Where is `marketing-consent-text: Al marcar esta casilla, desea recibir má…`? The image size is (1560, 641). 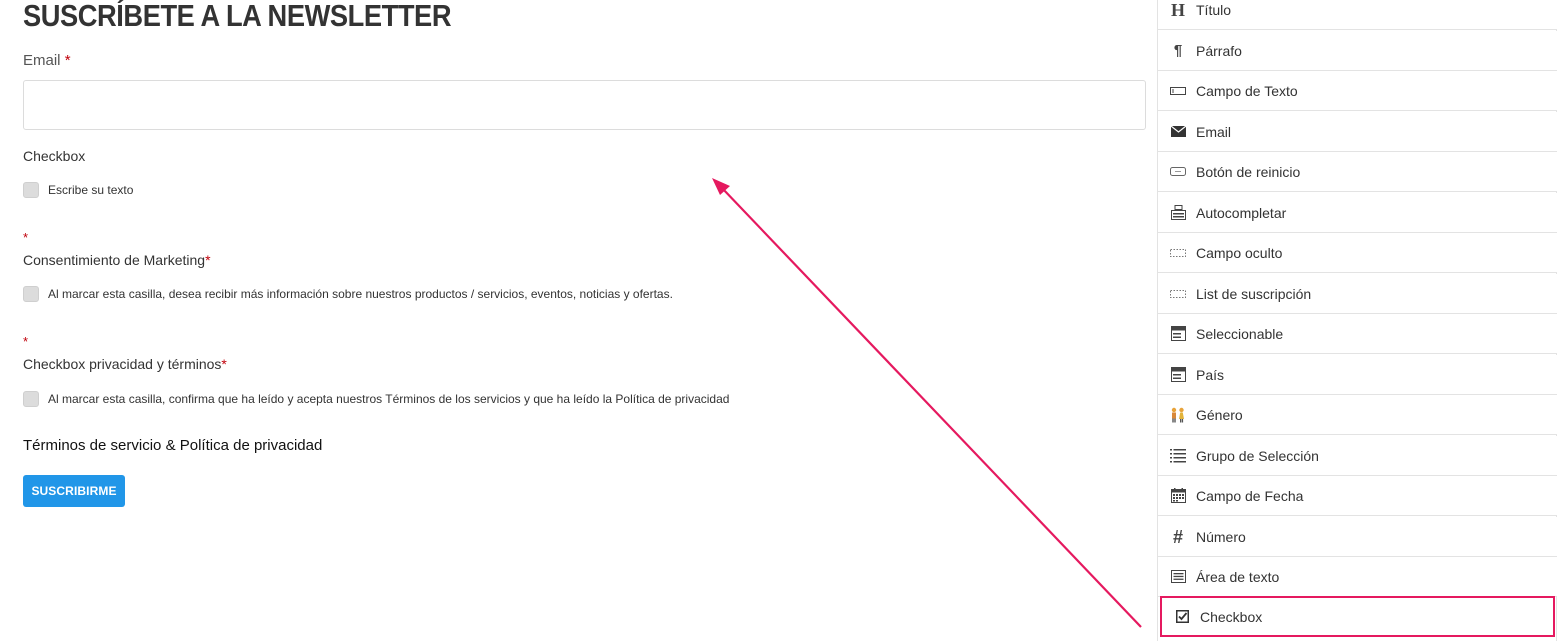 marketing-consent-text: Al marcar esta casilla, desea recibir má… is located at coordinates (360, 294).